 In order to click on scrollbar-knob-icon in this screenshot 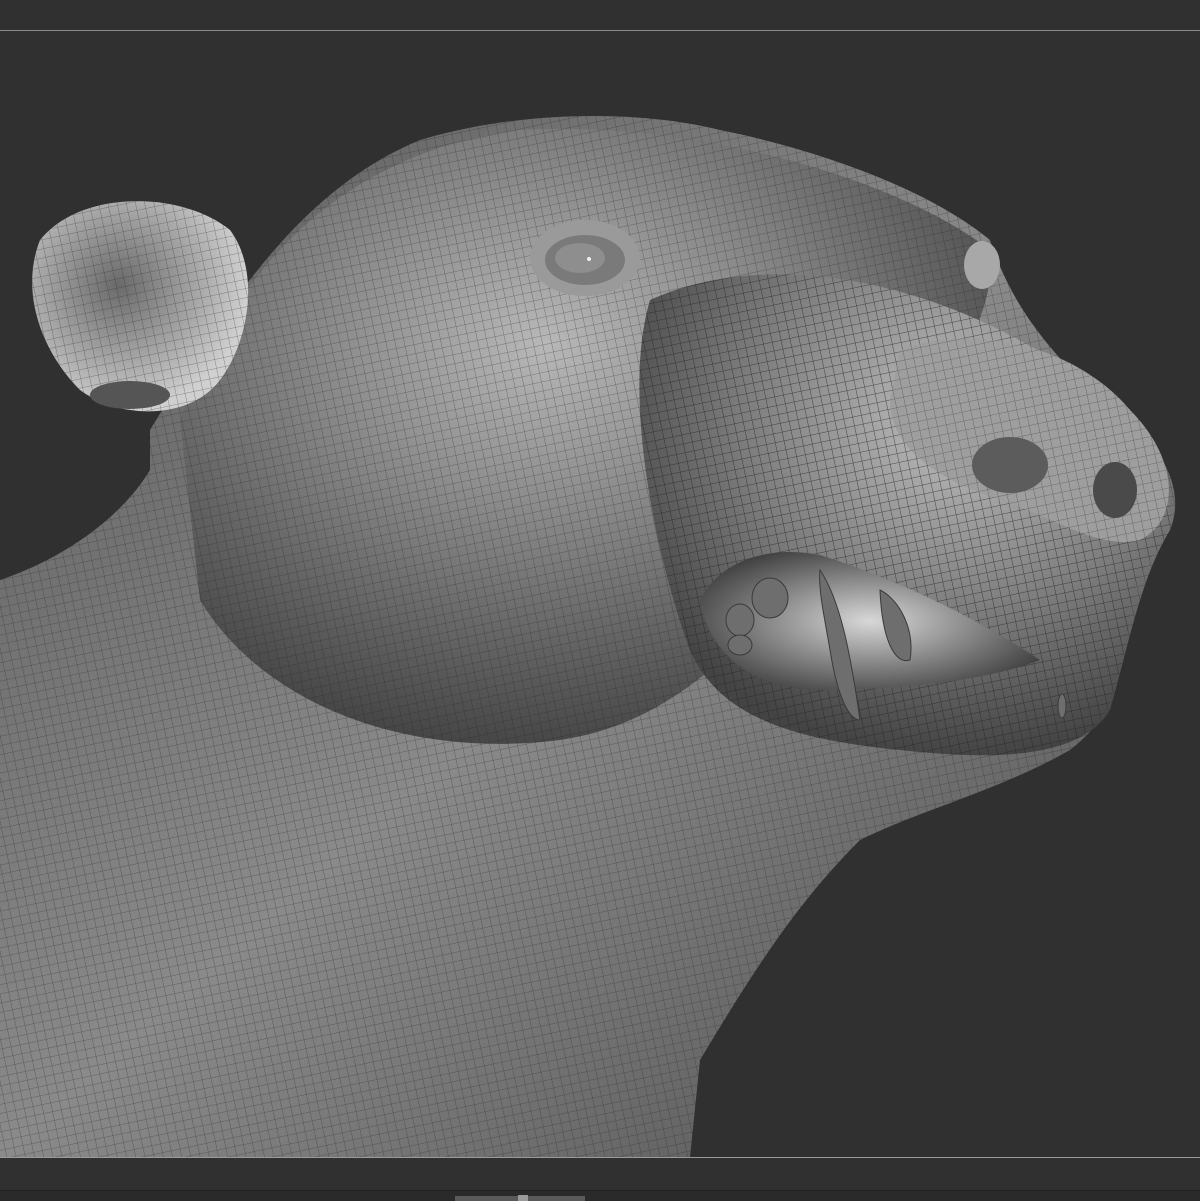, I will do `click(523, 1198)`.